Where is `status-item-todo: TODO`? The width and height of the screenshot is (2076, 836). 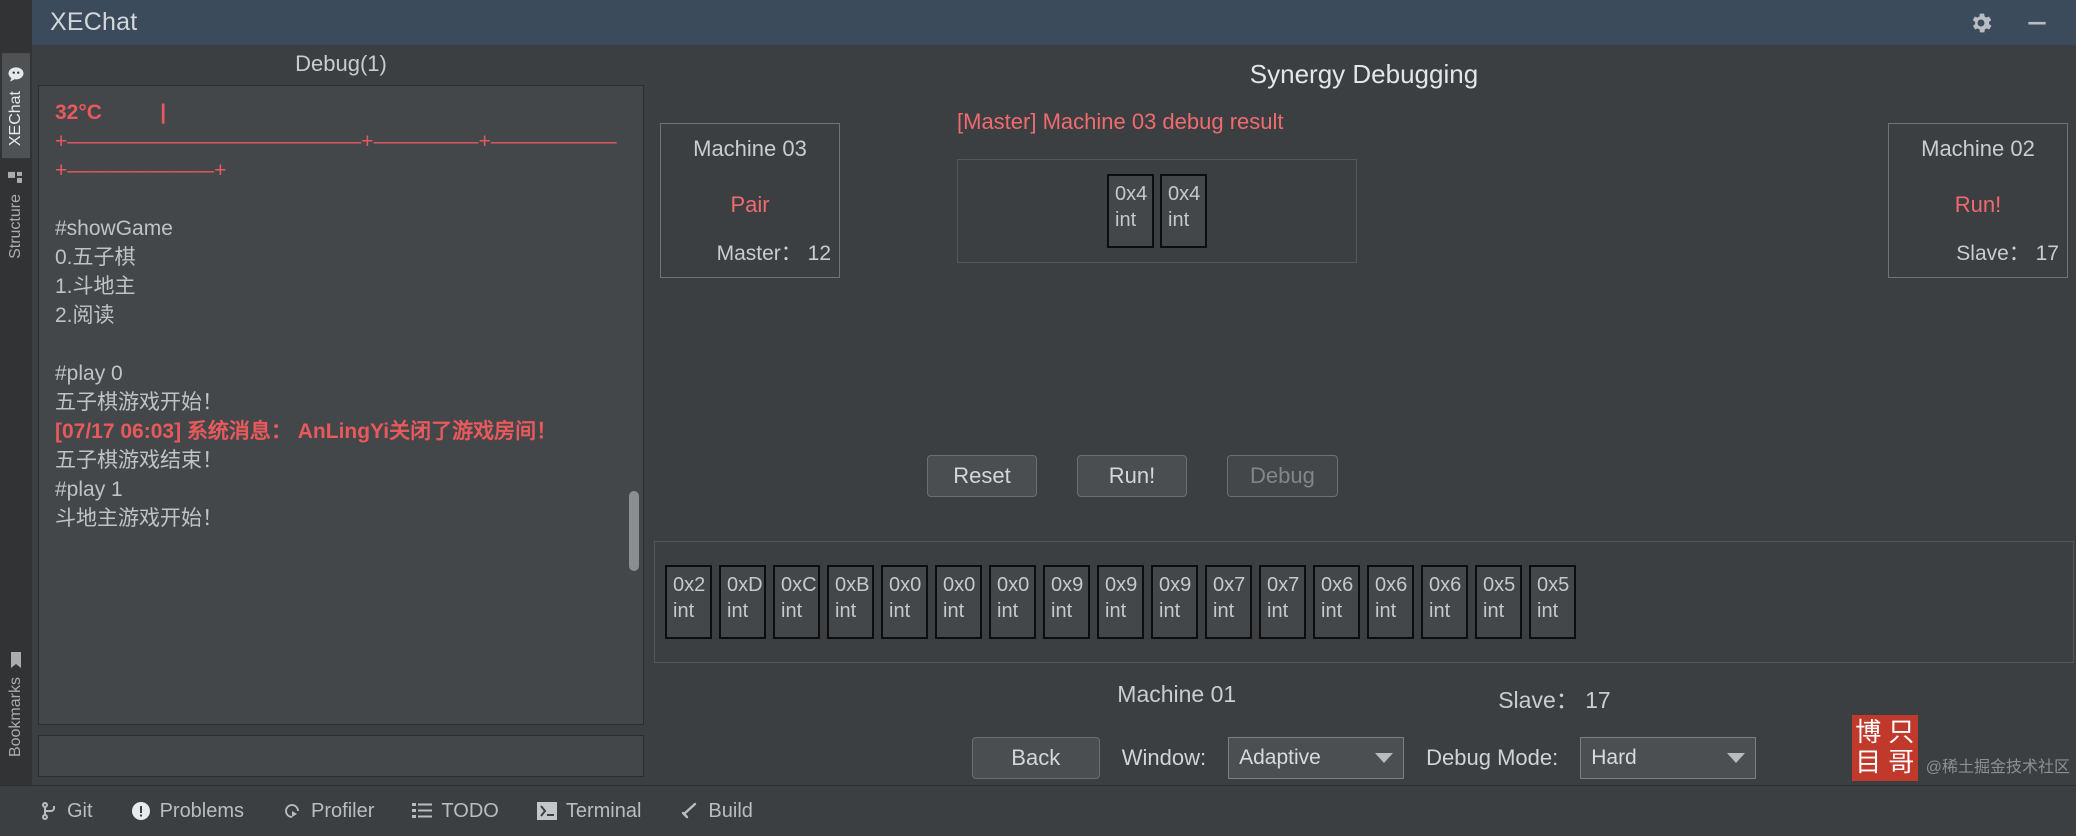 status-item-todo: TODO is located at coordinates (455, 811).